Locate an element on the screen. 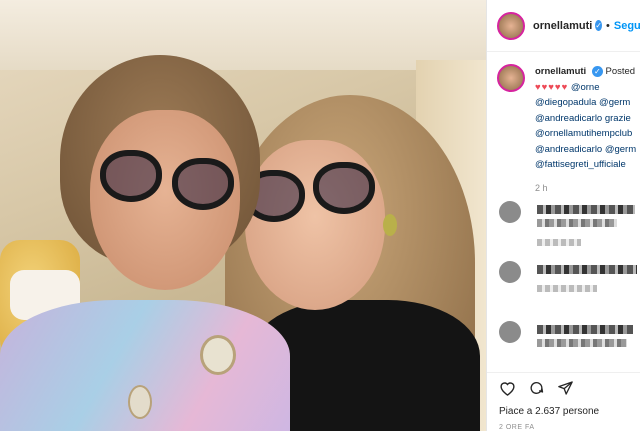 Image resolution: width=640 pixels, height=431 pixels. likes-count: Piace a 2.637 persone is located at coordinates (549, 411).